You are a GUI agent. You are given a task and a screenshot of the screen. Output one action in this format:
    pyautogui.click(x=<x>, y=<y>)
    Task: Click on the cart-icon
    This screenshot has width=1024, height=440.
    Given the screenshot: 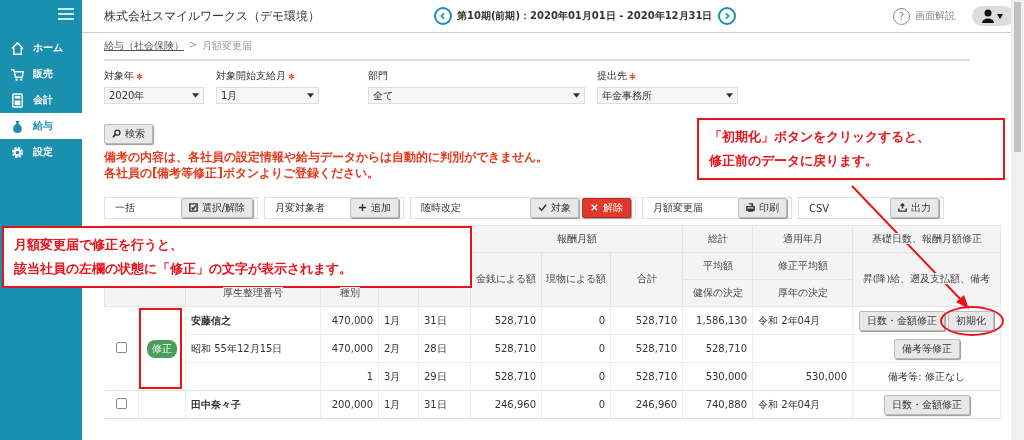 What is the action you would take?
    pyautogui.click(x=17, y=74)
    